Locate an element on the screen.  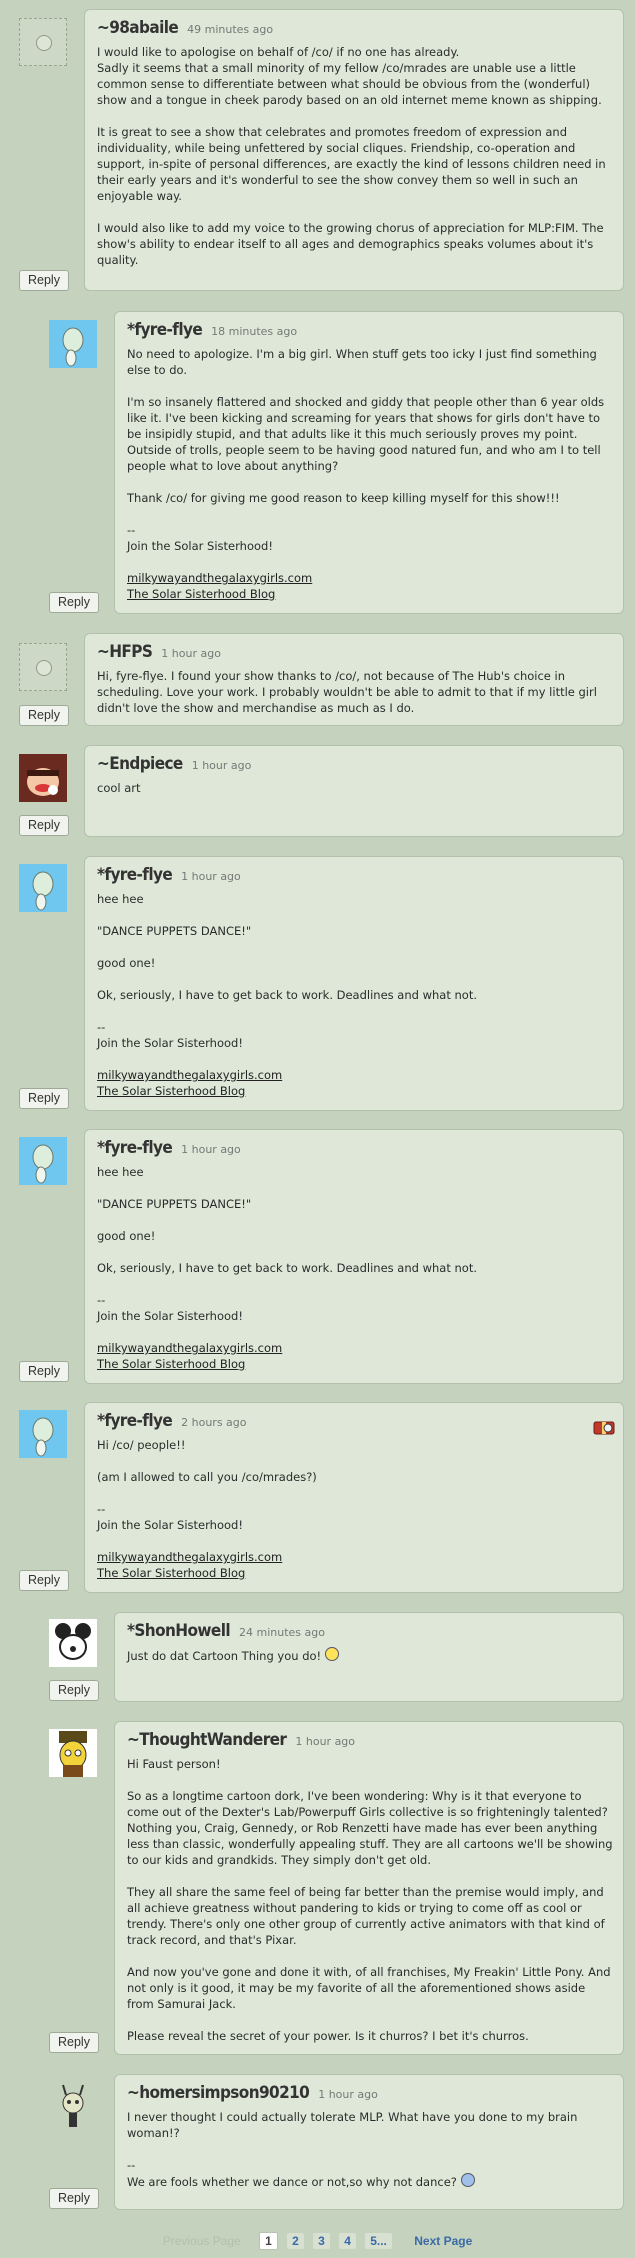
pagination: Previous Page 1 2 3 4 5... Next Page is located at coordinates (317, 2241).